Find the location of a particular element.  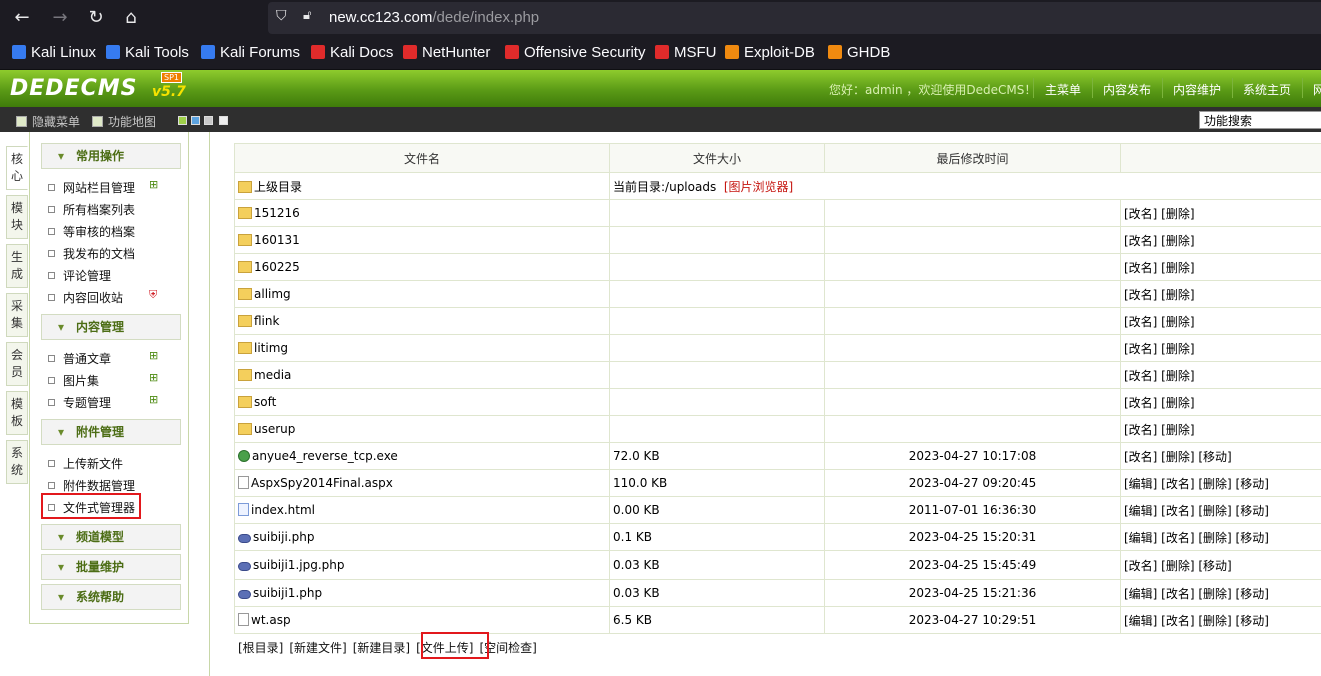

file-name: wt.asp is located at coordinates (271, 620).